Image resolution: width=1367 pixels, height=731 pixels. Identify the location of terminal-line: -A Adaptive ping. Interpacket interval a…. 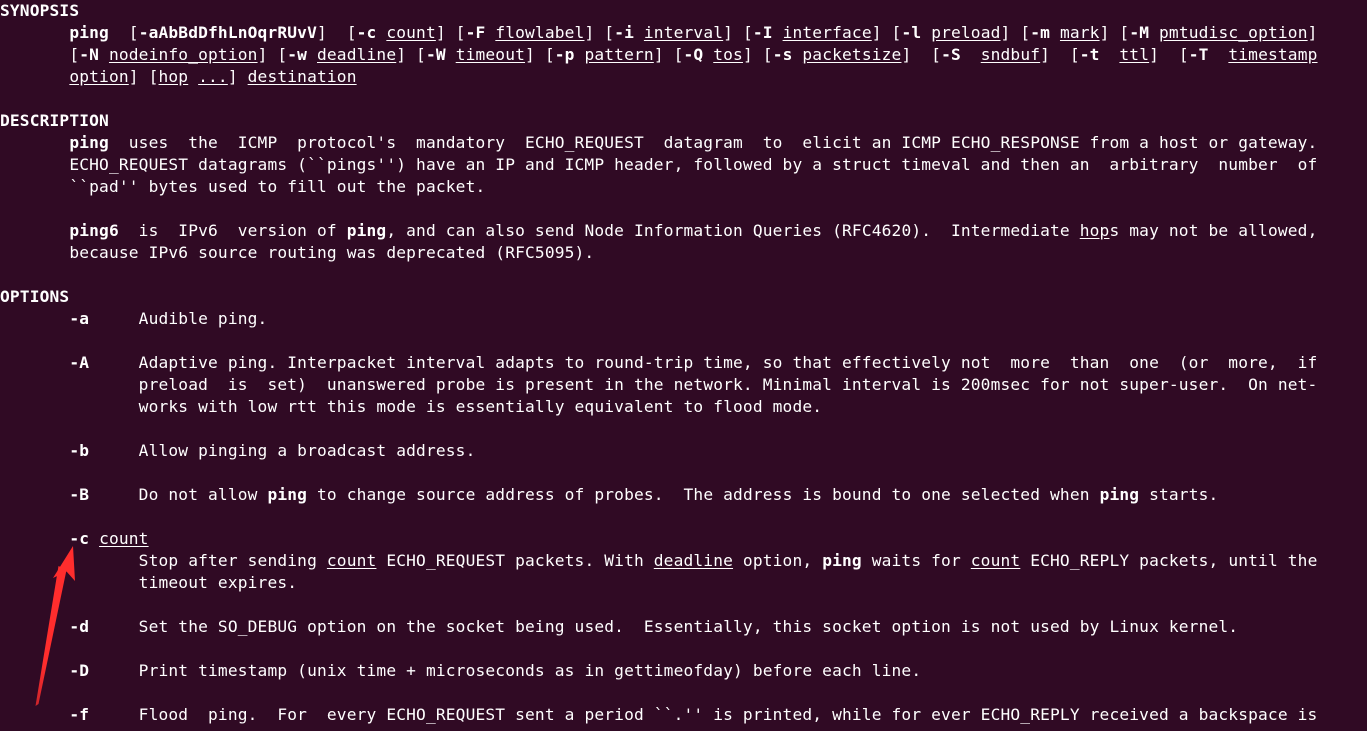
(693, 362).